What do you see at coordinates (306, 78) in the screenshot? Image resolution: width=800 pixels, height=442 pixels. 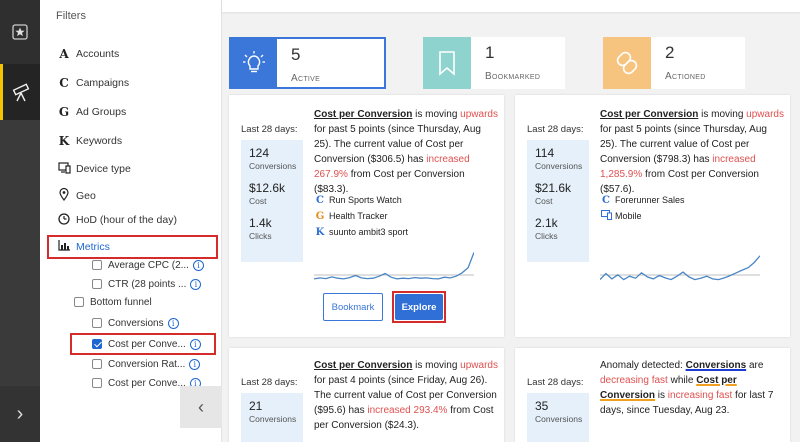 I see `tile-label: Active` at bounding box center [306, 78].